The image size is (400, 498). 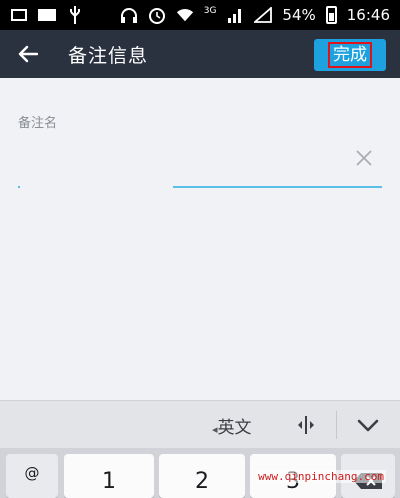 What do you see at coordinates (202, 476) in the screenshot?
I see `key-2: 2` at bounding box center [202, 476].